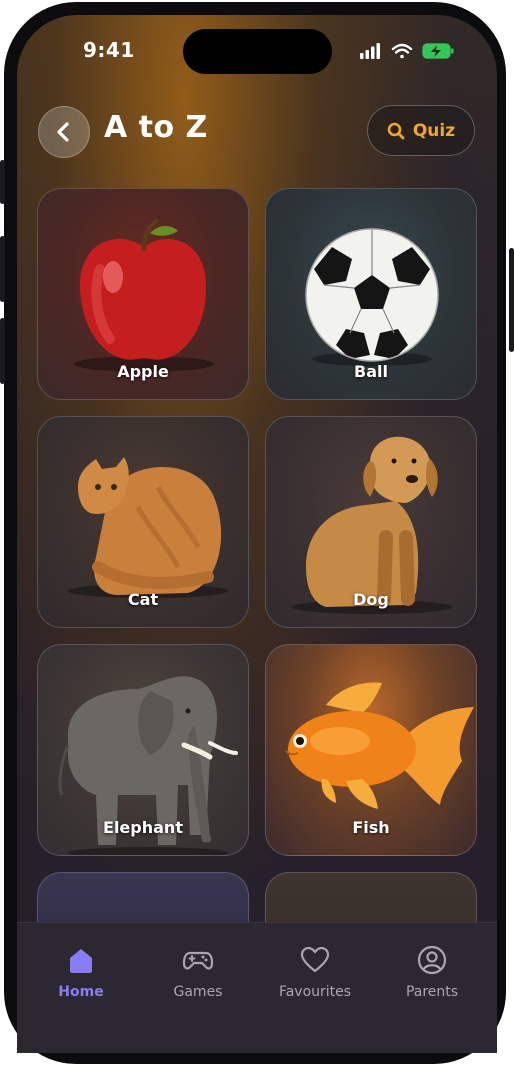 The height and width of the screenshot is (1068, 514). Describe the element at coordinates (371, 522) in the screenshot. I see `card-dog: Dog` at that location.